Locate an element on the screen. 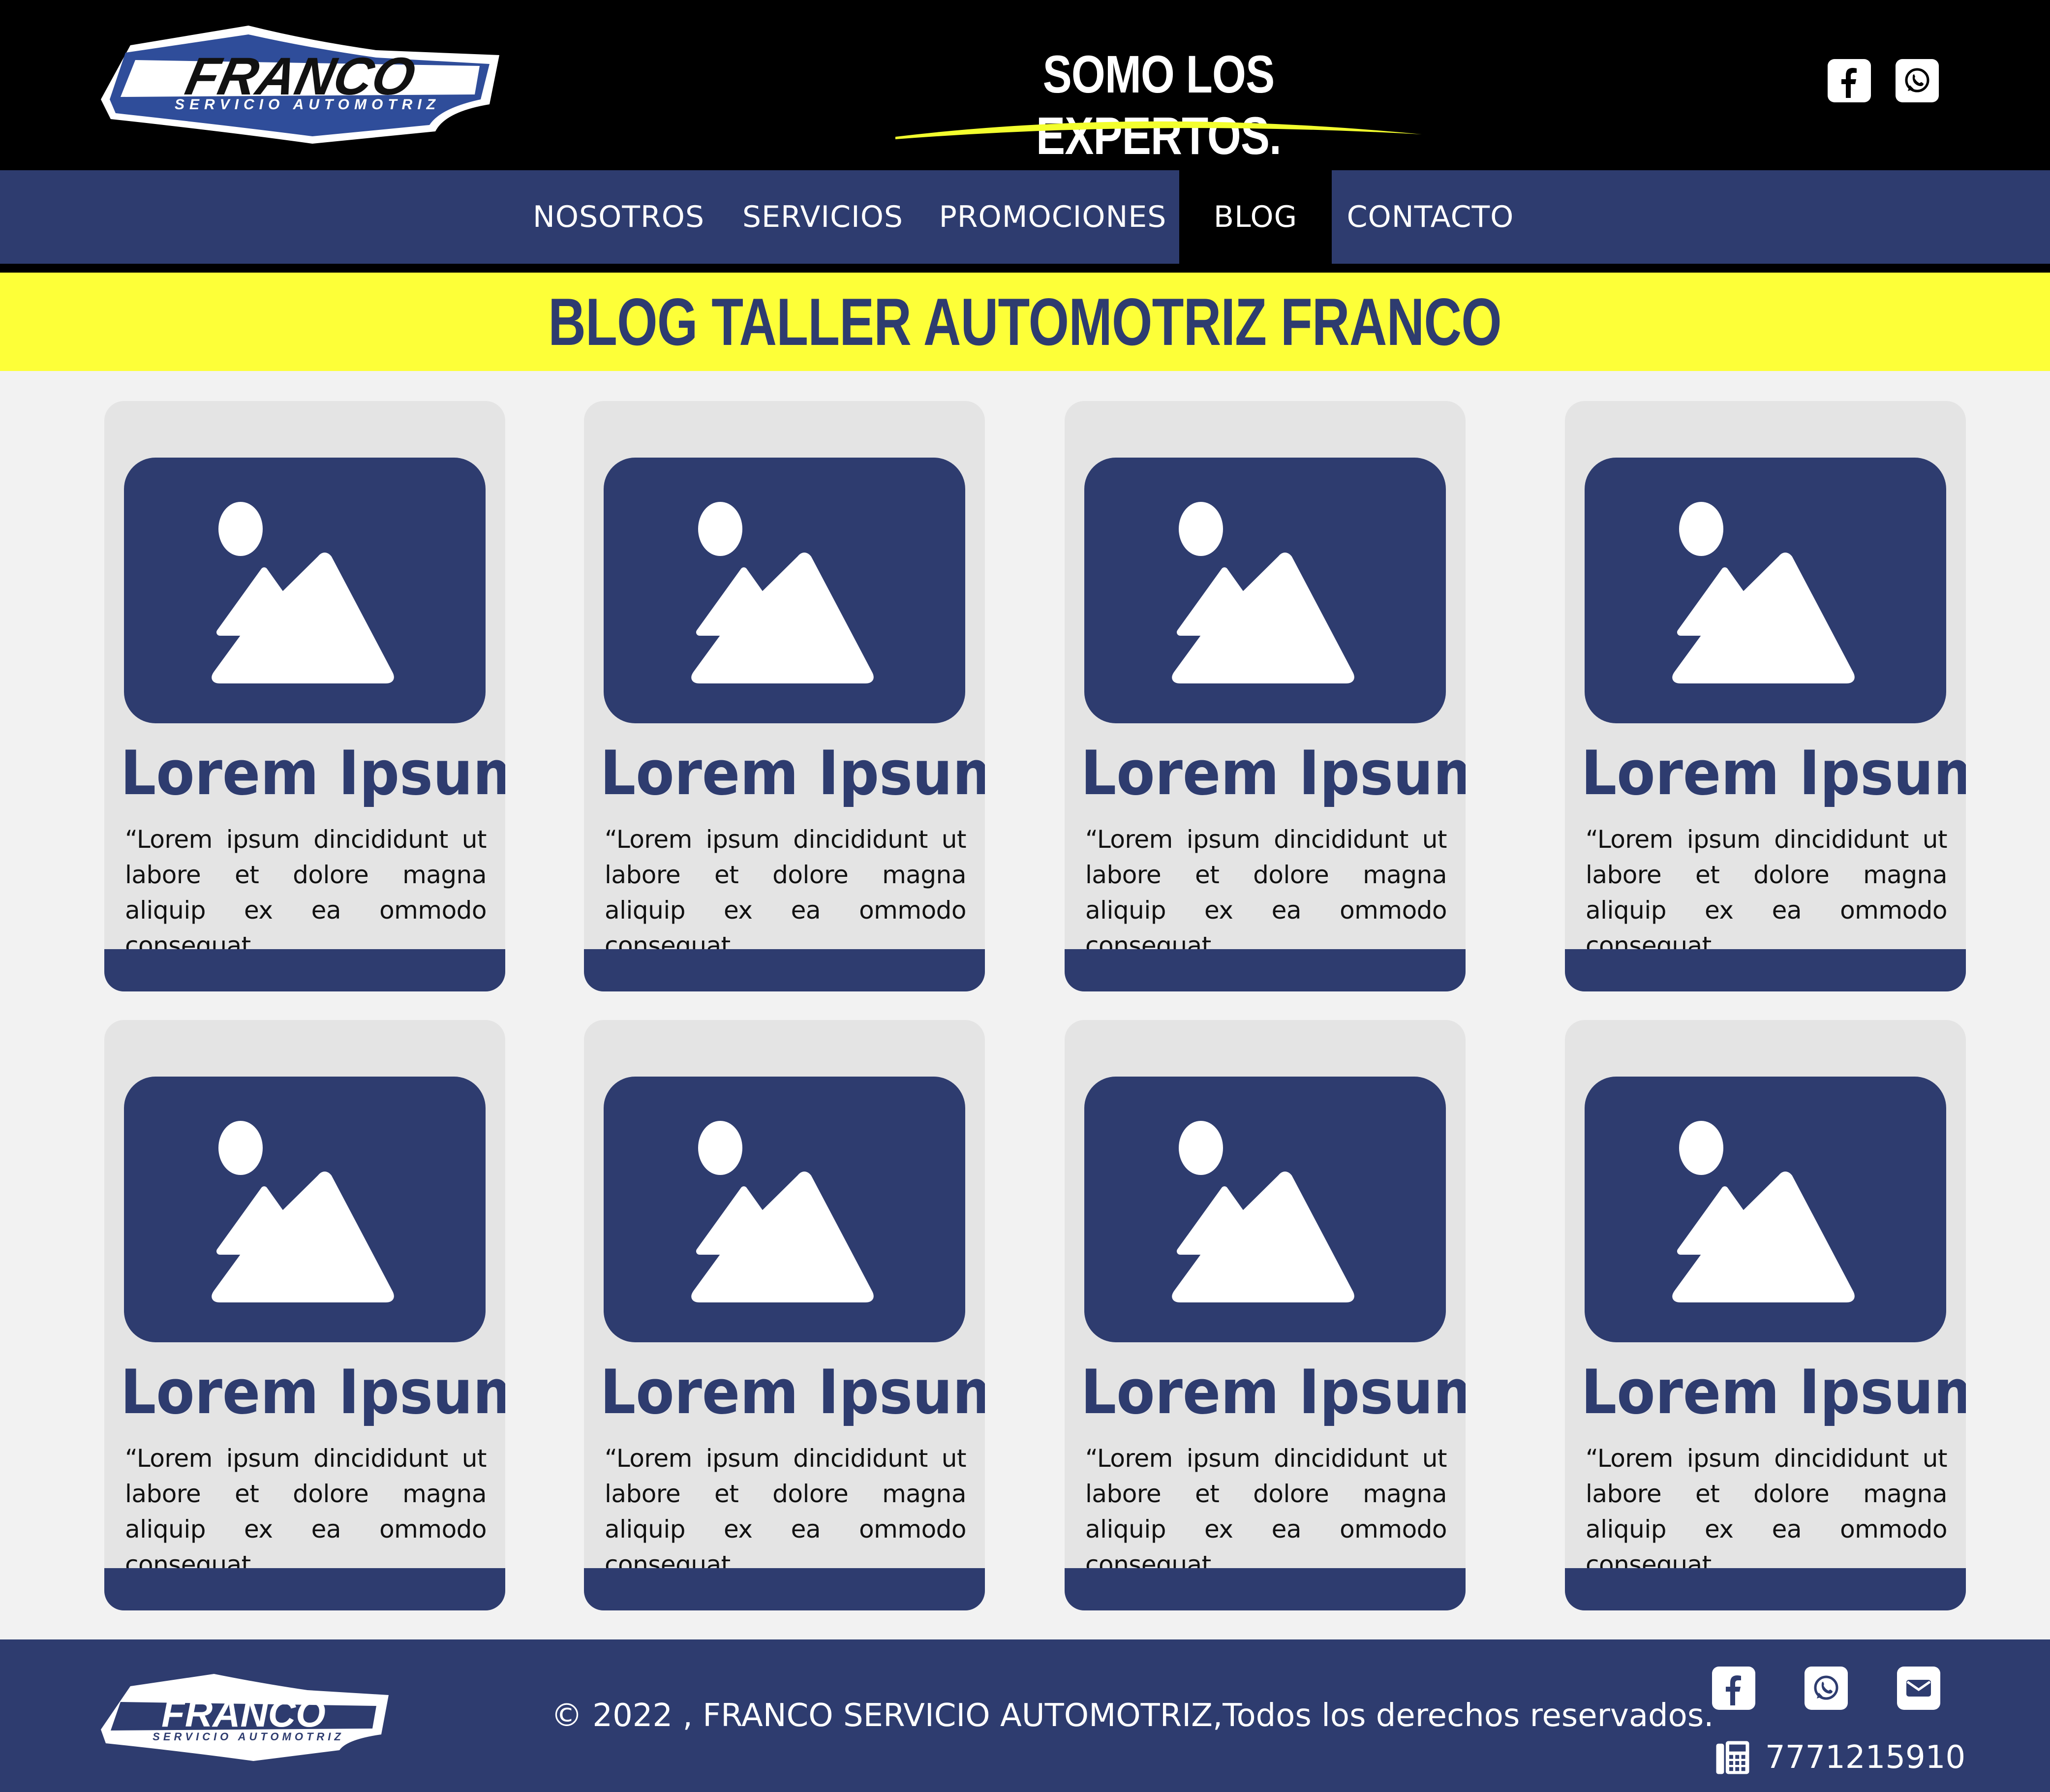 This screenshot has height=1792, width=2050. footer-phone: 7771215910 is located at coordinates (1838, 1758).